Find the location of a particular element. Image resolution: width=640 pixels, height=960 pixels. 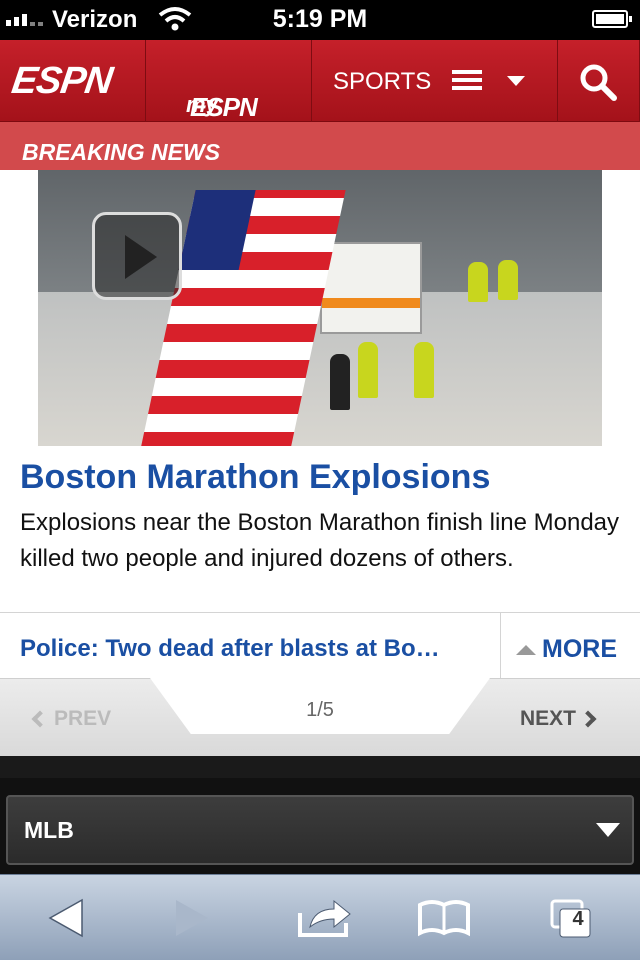

menu-icon is located at coordinates (467, 80).